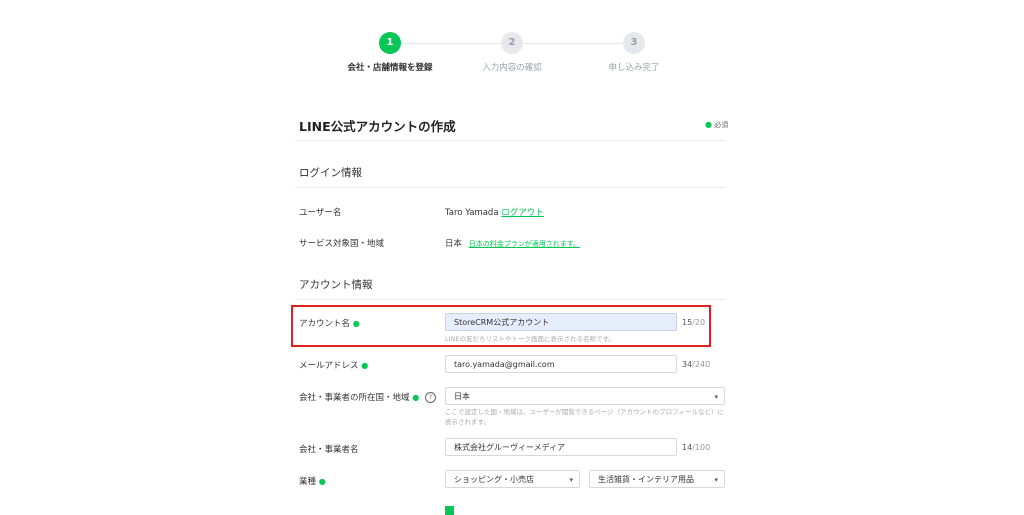 The width and height of the screenshot is (1024, 515). I want to click on company-name-input: 株式会社グルーヴィーメディア, so click(561, 447).